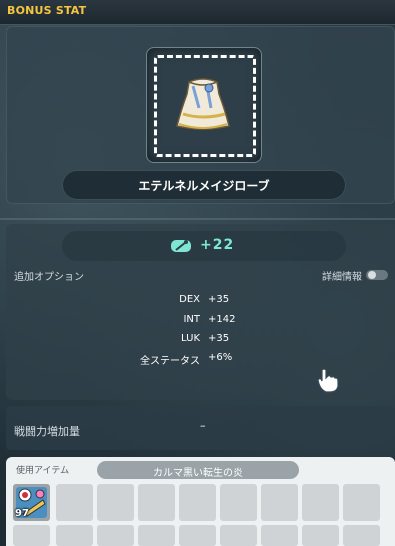  What do you see at coordinates (377, 275) in the screenshot?
I see `detail-info-toggle` at bounding box center [377, 275].